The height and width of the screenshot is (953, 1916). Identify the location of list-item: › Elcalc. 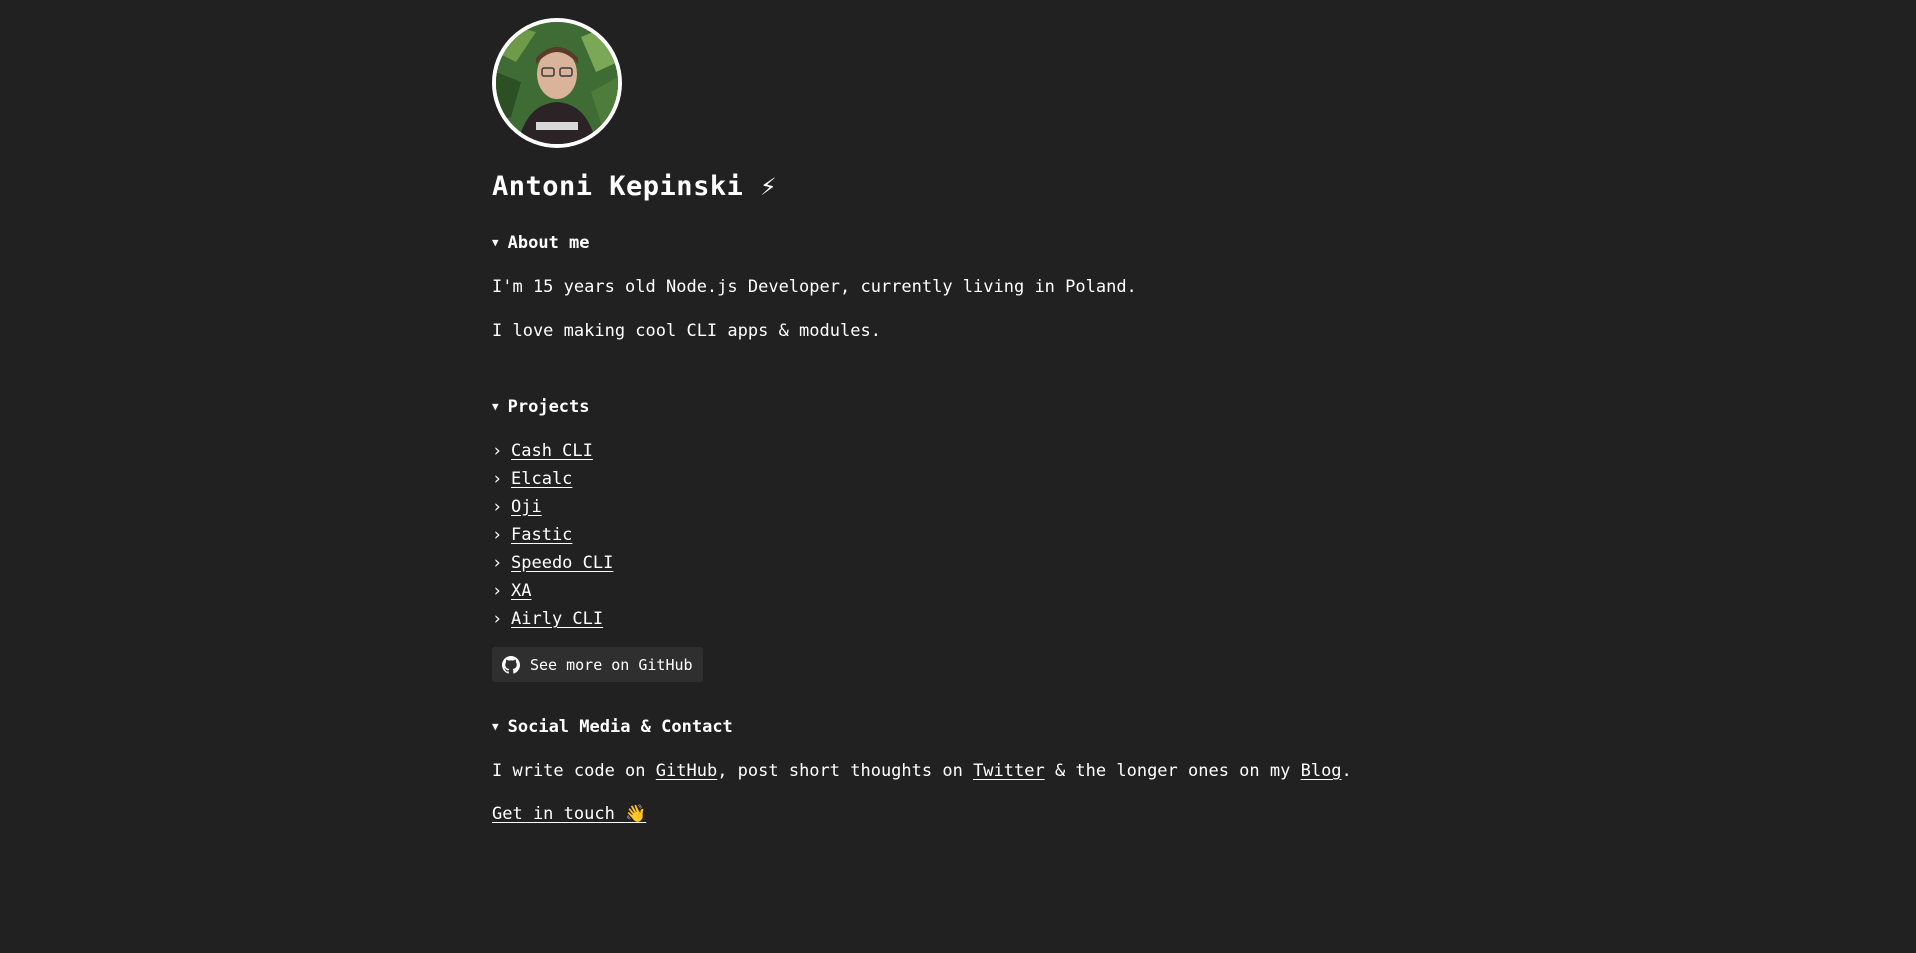
(942, 482).